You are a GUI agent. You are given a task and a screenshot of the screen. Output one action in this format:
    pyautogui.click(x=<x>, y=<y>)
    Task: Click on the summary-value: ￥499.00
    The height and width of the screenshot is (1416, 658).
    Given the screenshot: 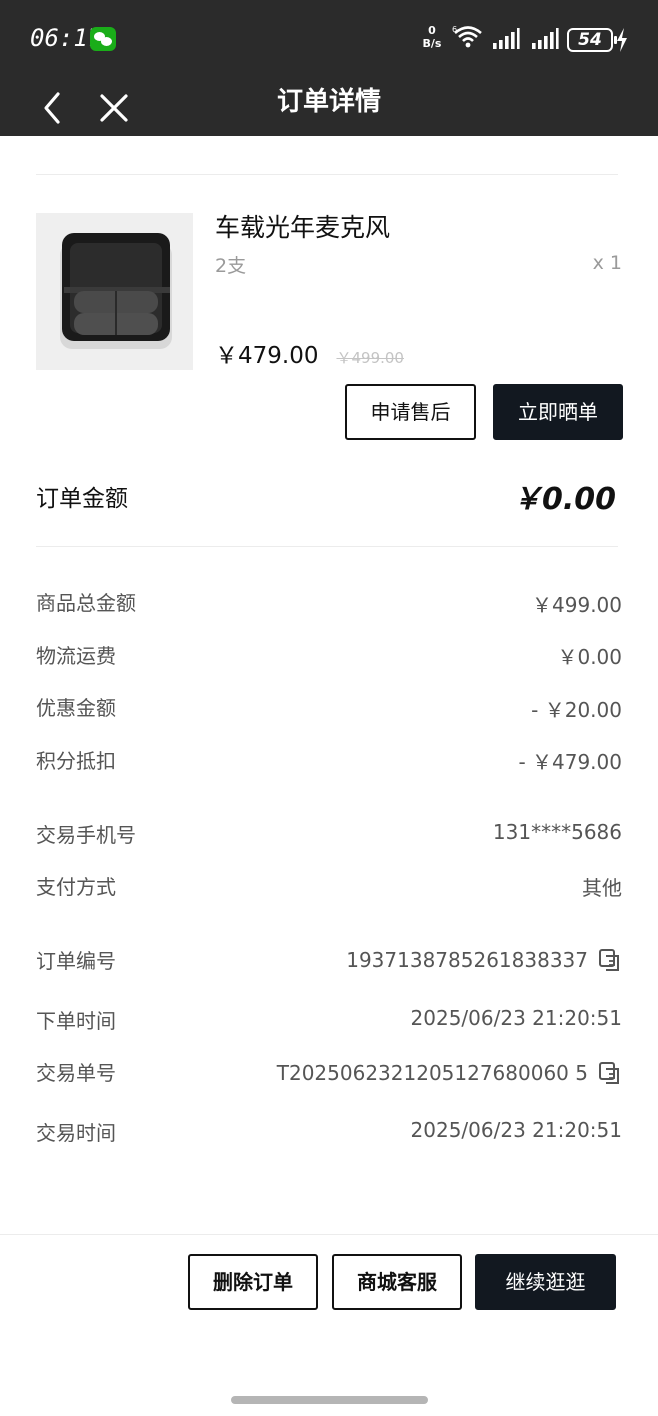 What is the action you would take?
    pyautogui.click(x=577, y=605)
    